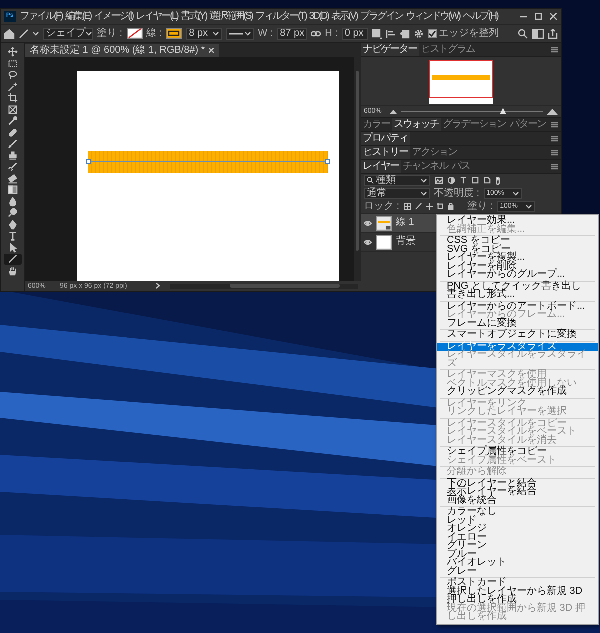  Describe the element at coordinates (457, 194) in the screenshot. I see `opacity-label: 不透明度 :` at that location.